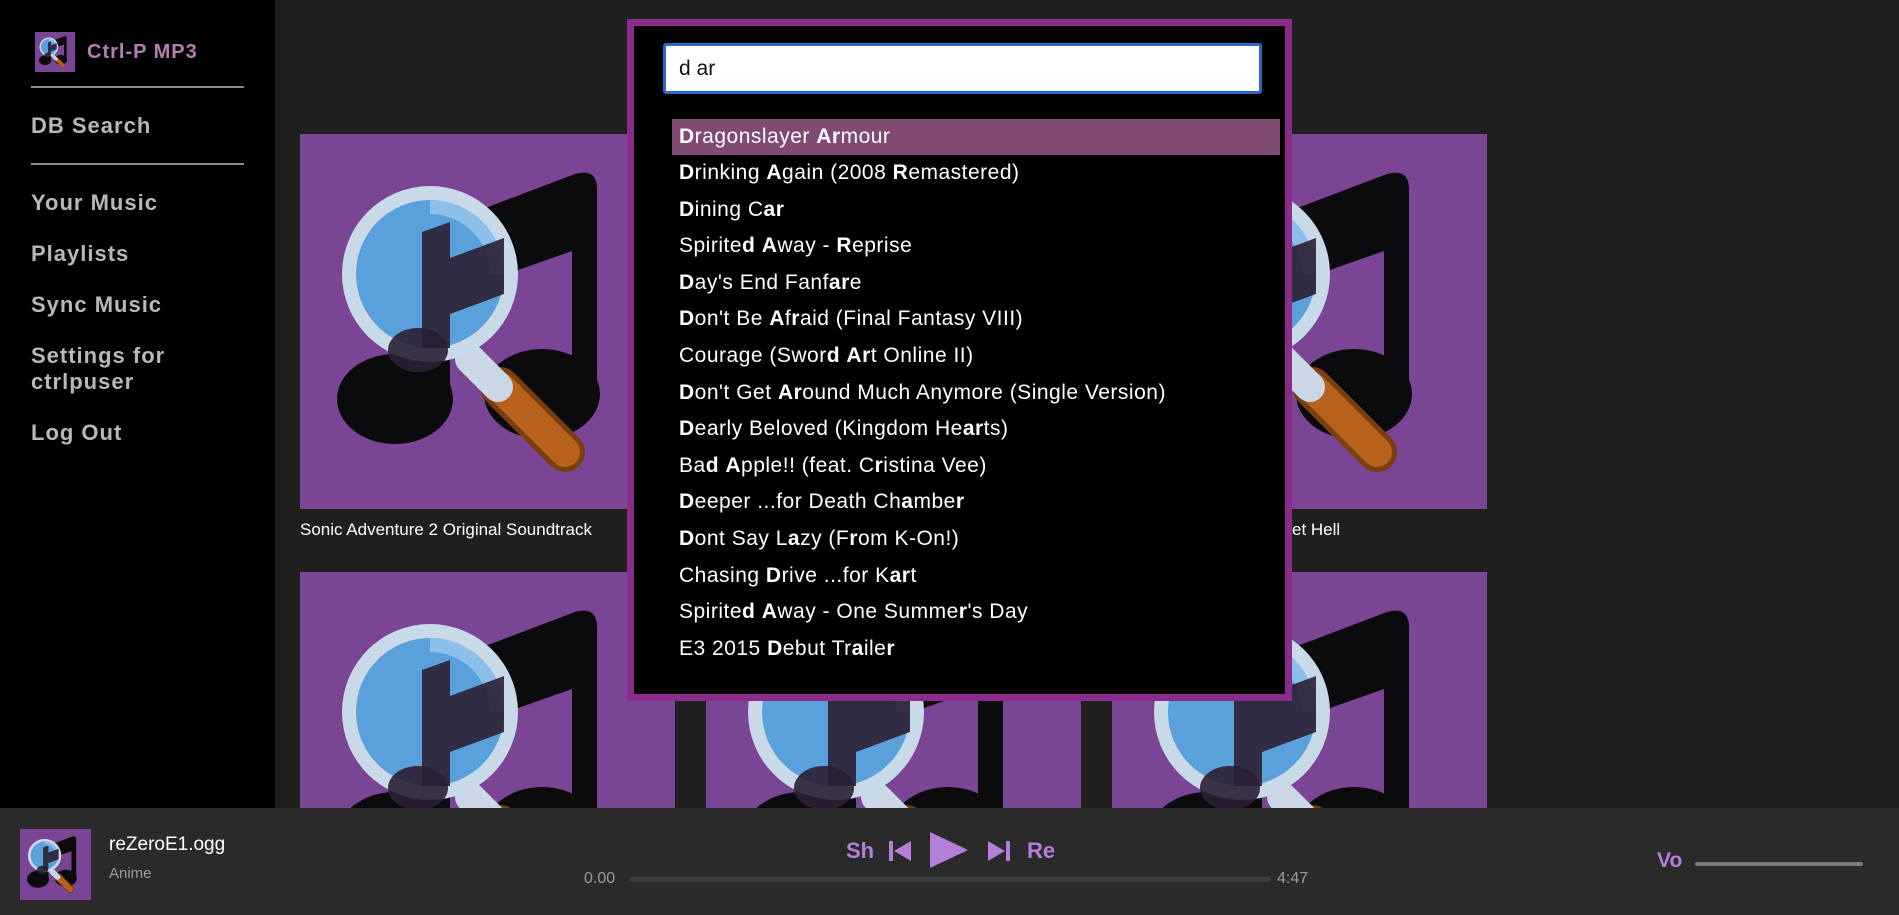  What do you see at coordinates (962, 68) in the screenshot?
I see `search-input` at bounding box center [962, 68].